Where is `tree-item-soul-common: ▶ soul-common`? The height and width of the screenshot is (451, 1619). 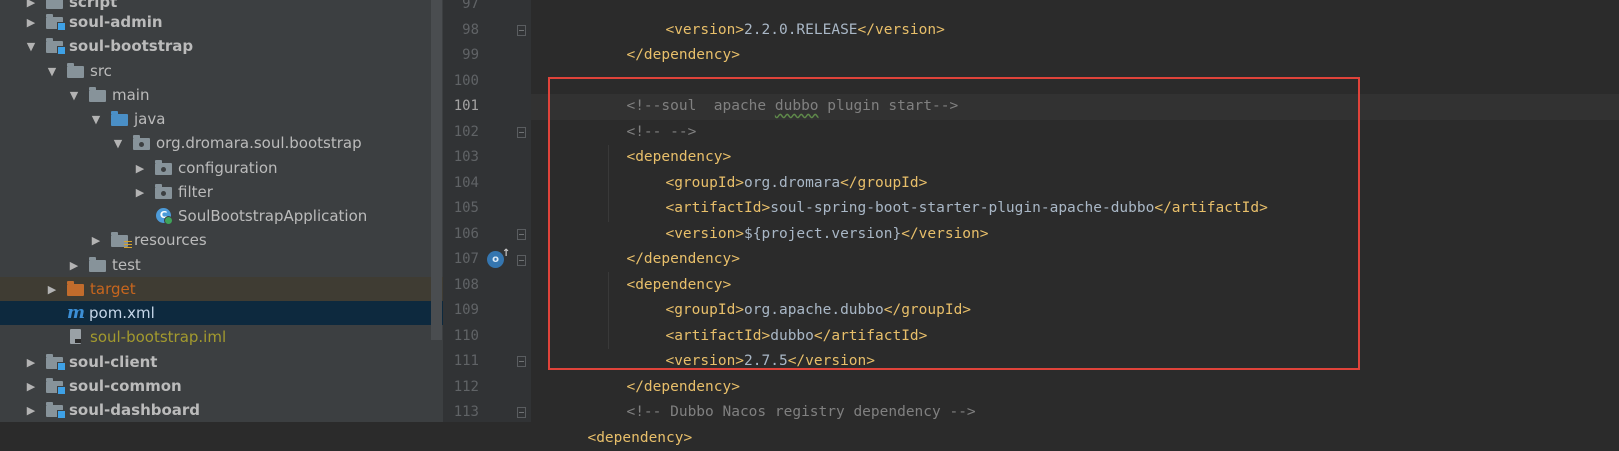
tree-item-soul-common: ▶ soul-common is located at coordinates (221, 386).